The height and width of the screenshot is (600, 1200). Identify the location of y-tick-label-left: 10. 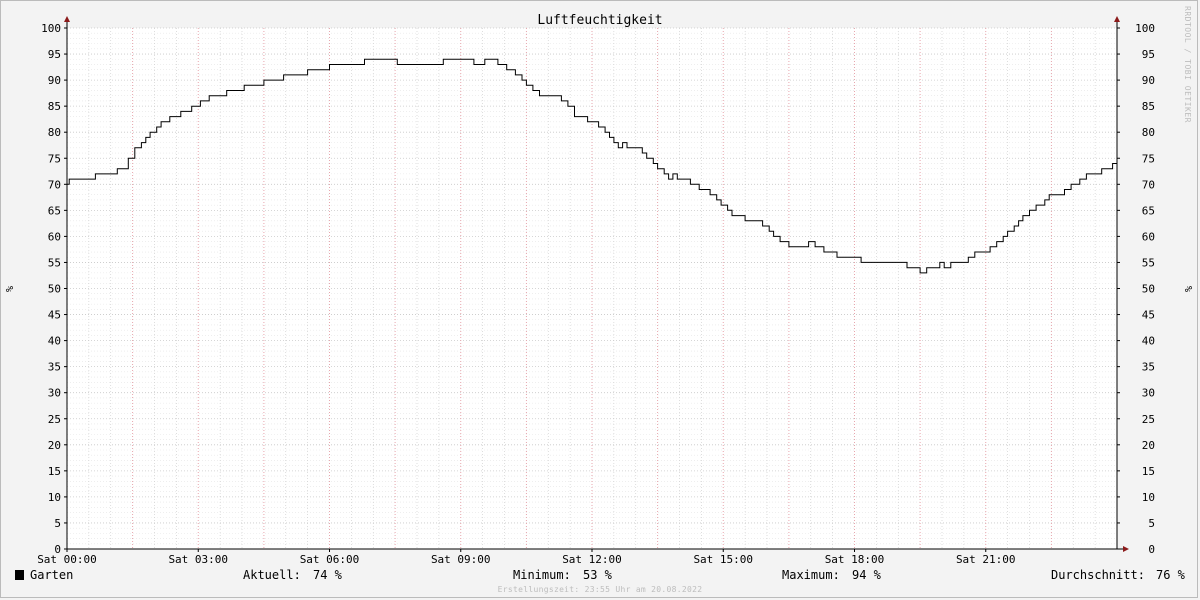
(54, 497).